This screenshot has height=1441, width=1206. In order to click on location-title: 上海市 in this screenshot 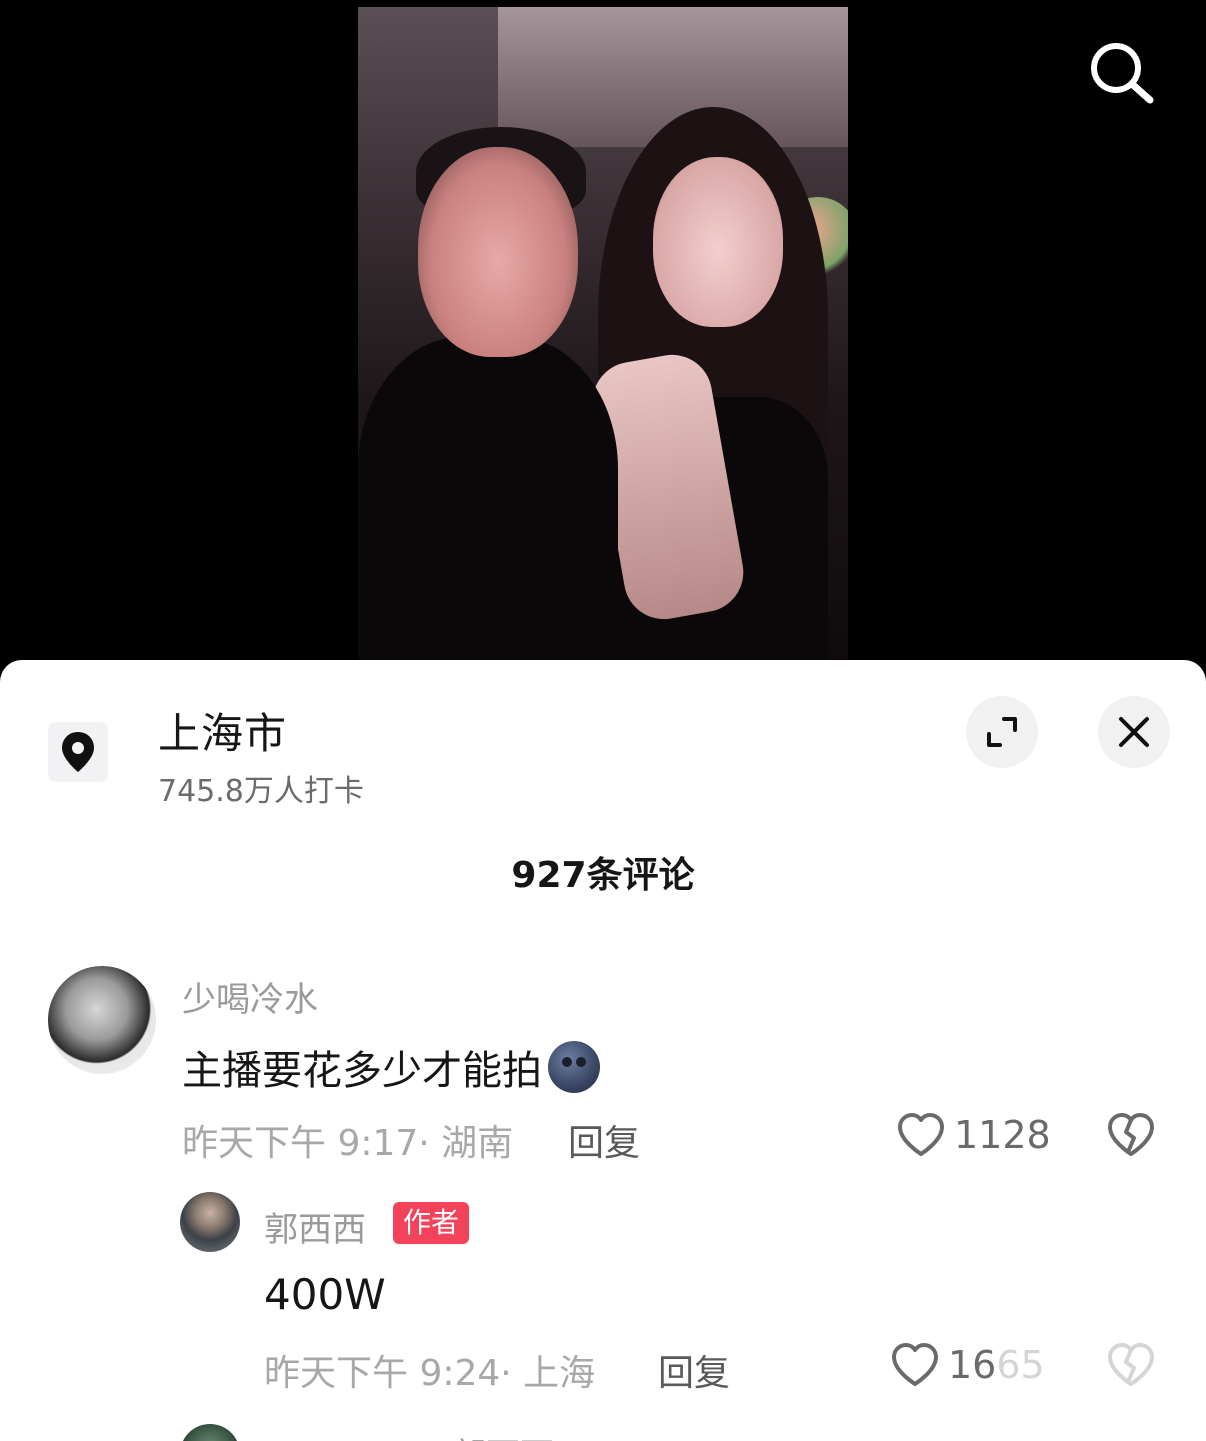, I will do `click(222, 730)`.